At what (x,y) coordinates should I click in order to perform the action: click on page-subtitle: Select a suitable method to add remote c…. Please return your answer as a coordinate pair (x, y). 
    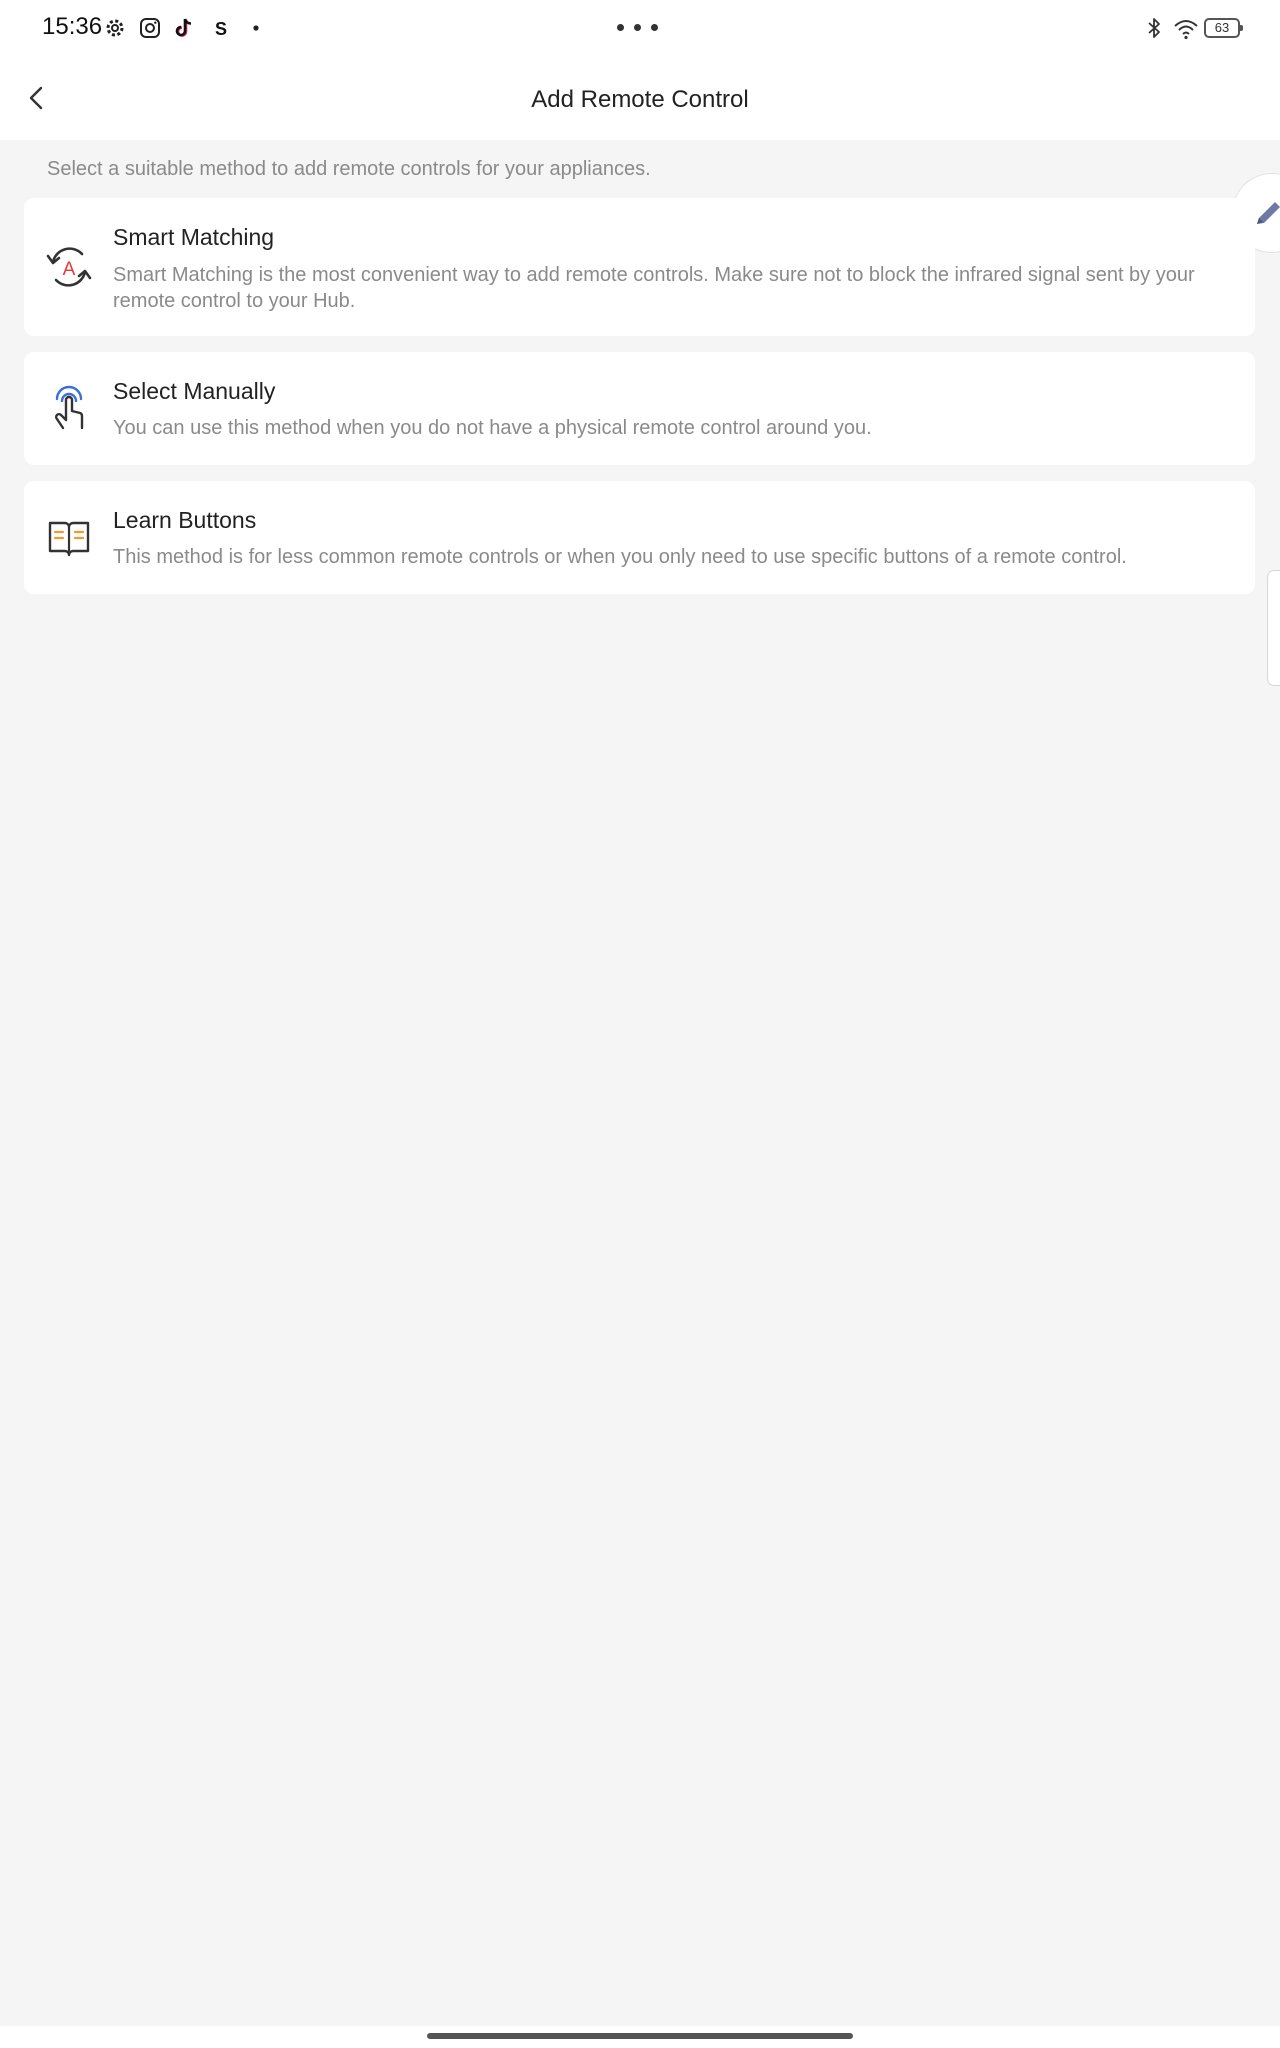
    Looking at the image, I should click on (349, 169).